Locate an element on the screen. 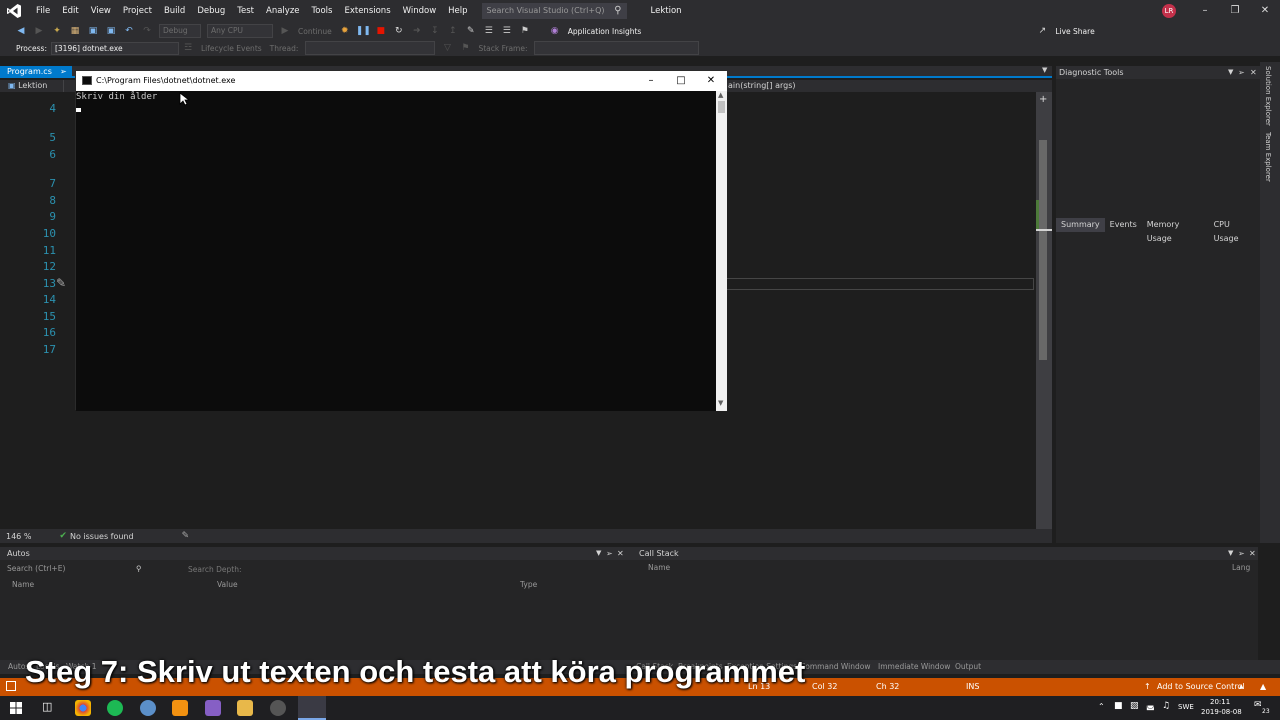 The image size is (1280, 720). tab-overflow-icon: ▼ is located at coordinates (1044, 70).